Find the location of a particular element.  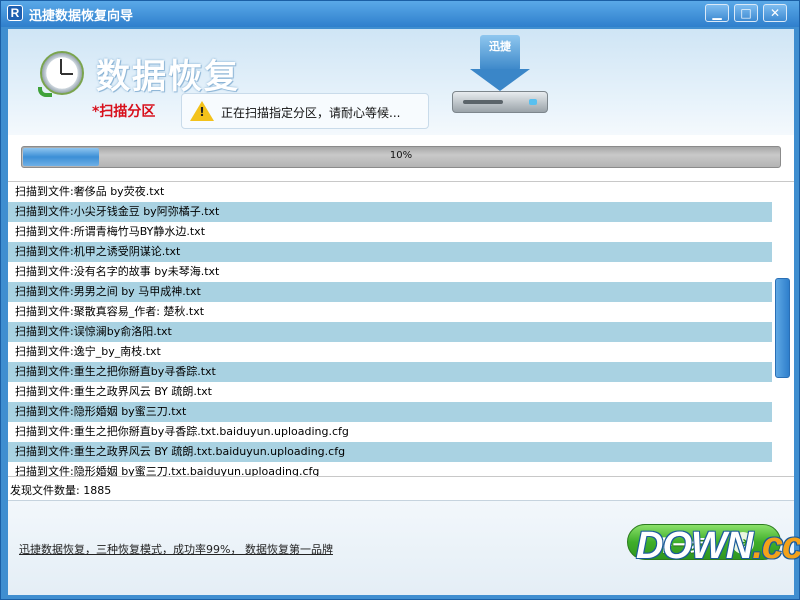

found-count-label: 发现文件数量: is located at coordinates (45, 490).